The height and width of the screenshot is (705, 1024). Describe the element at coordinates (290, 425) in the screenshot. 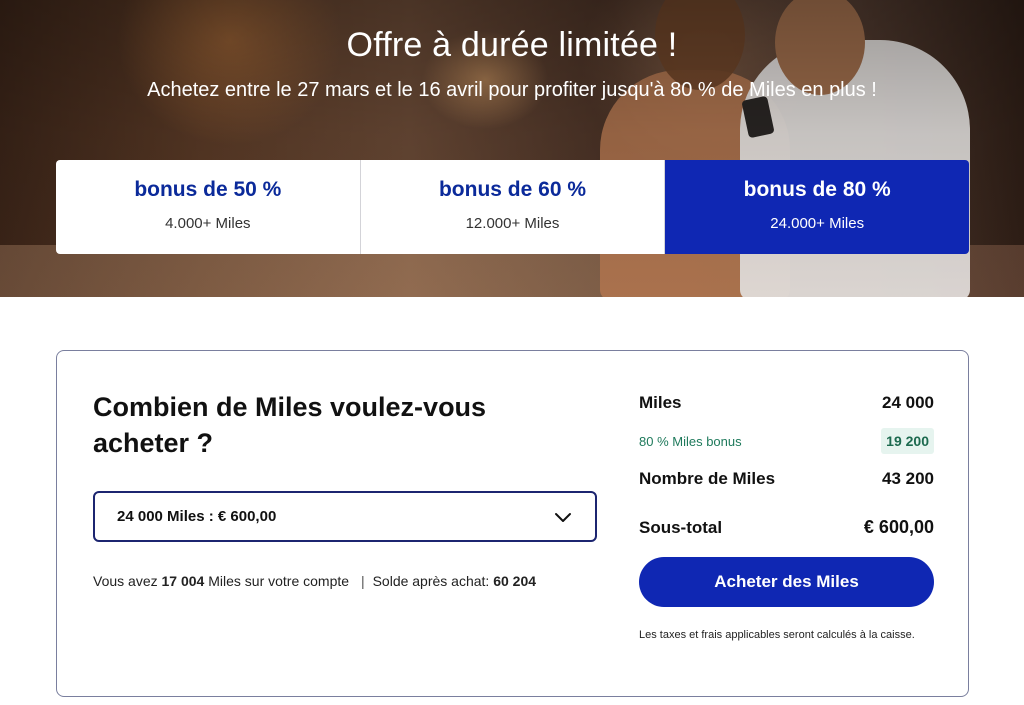

I see `purchase-heading: Combien de Miles voulez-vous acheter ?` at that location.